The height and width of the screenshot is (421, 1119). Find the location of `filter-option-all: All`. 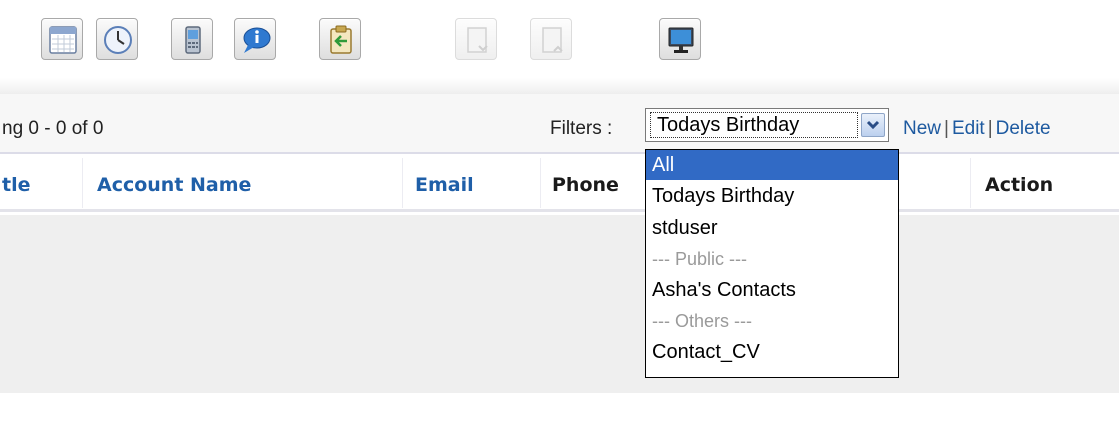

filter-option-all: All is located at coordinates (772, 165).